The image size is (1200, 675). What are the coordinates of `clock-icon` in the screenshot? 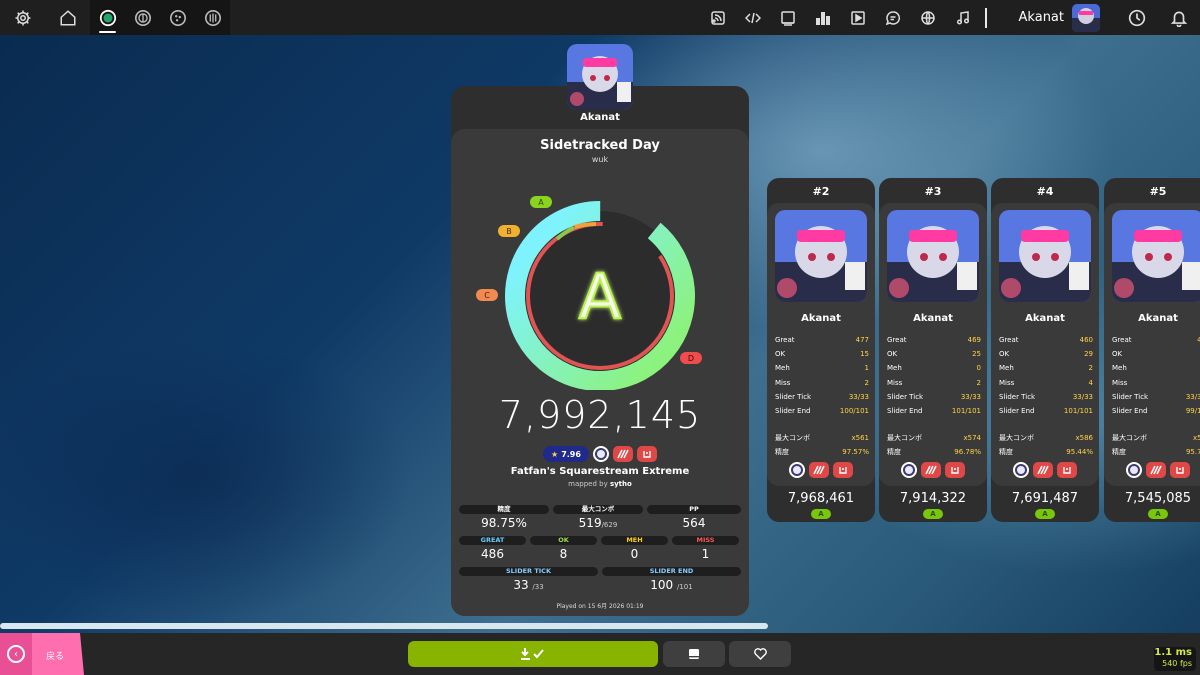 It's located at (1137, 17).